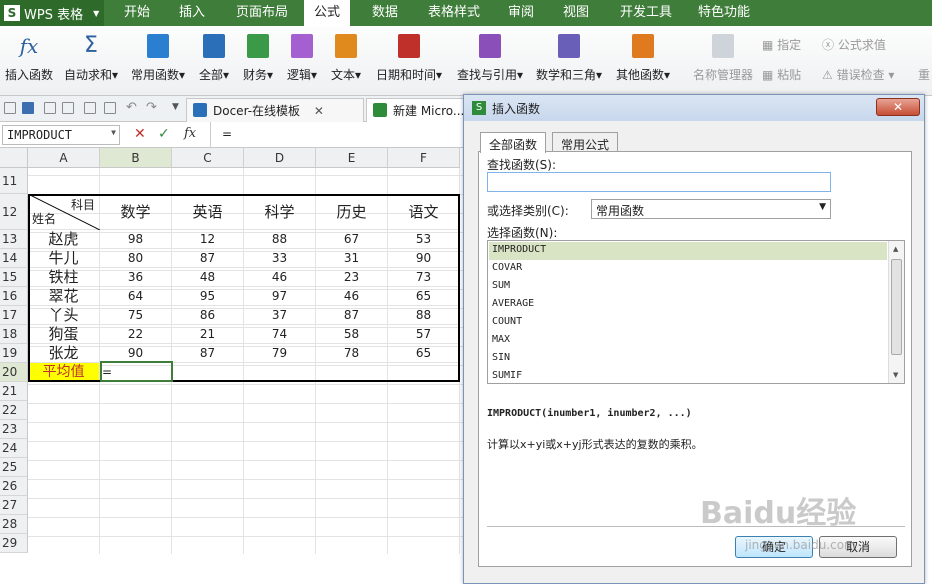  I want to click on score-cell: 46, so click(280, 277).